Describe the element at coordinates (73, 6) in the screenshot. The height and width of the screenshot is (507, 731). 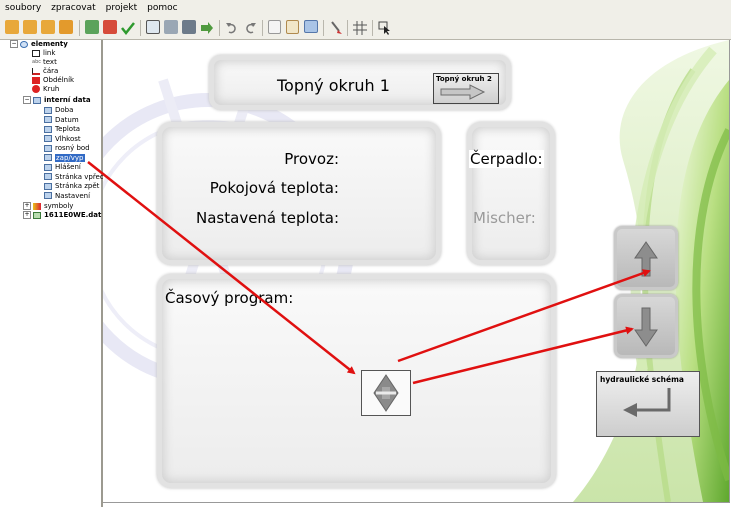
I see `menu-zpracovat: zpracovat` at that location.